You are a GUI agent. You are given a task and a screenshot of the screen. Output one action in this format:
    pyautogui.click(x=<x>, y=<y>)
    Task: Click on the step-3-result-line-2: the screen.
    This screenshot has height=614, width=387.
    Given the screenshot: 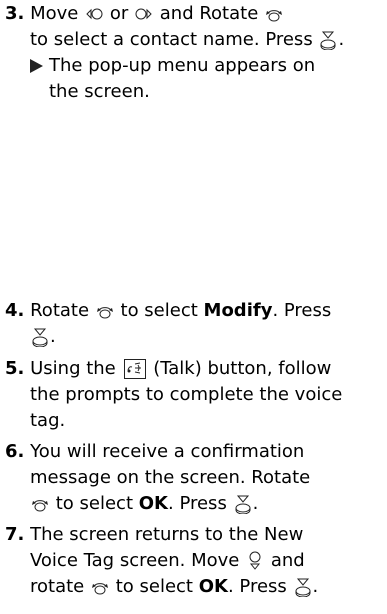 What is the action you would take?
    pyautogui.click(x=196, y=92)
    